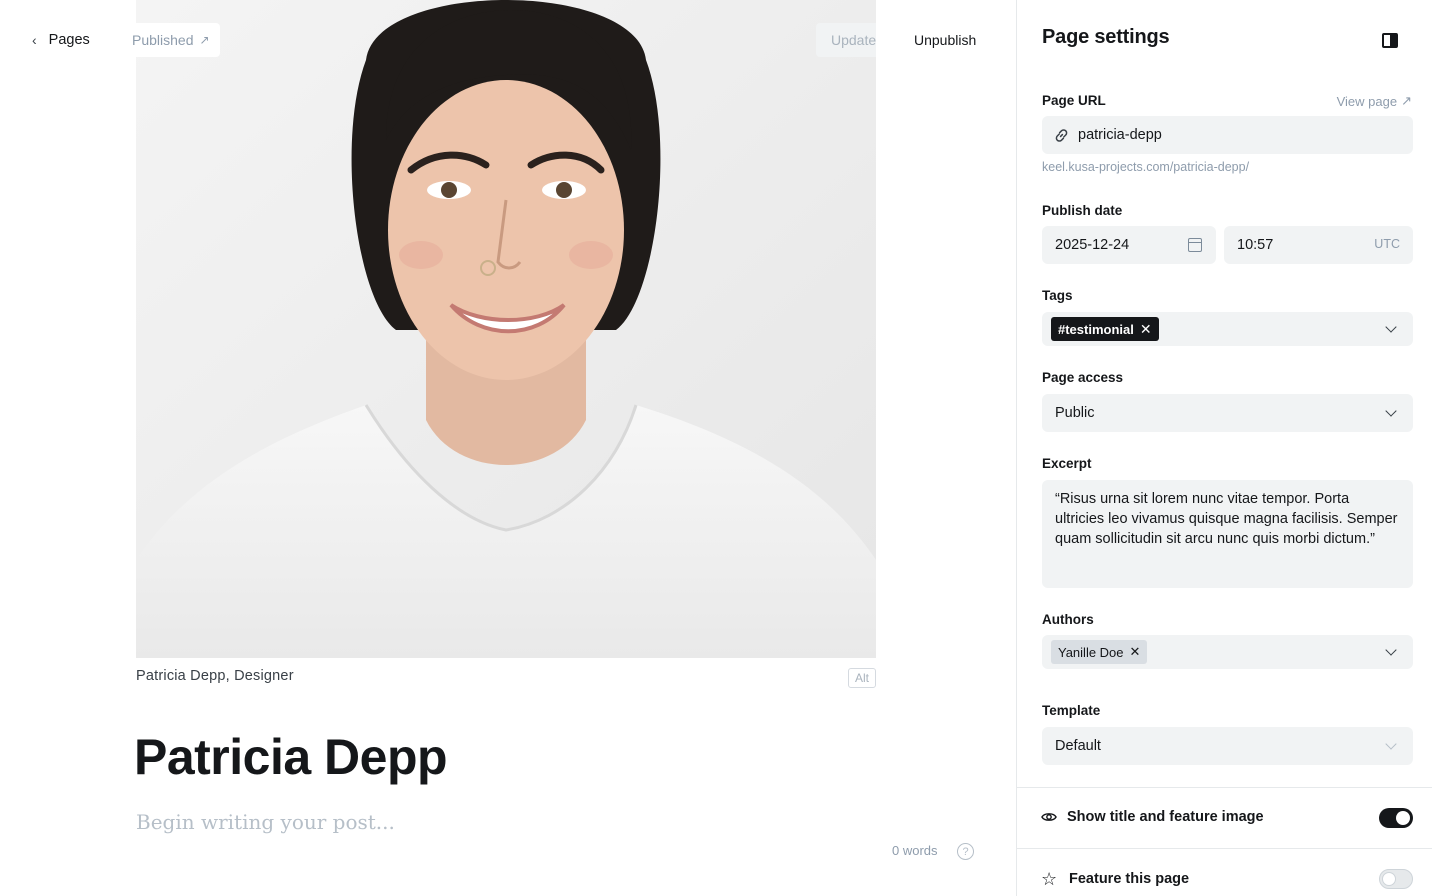 This screenshot has height=896, width=1432. Describe the element at coordinates (291, 757) in the screenshot. I see `post-title: Patricia Depp` at that location.